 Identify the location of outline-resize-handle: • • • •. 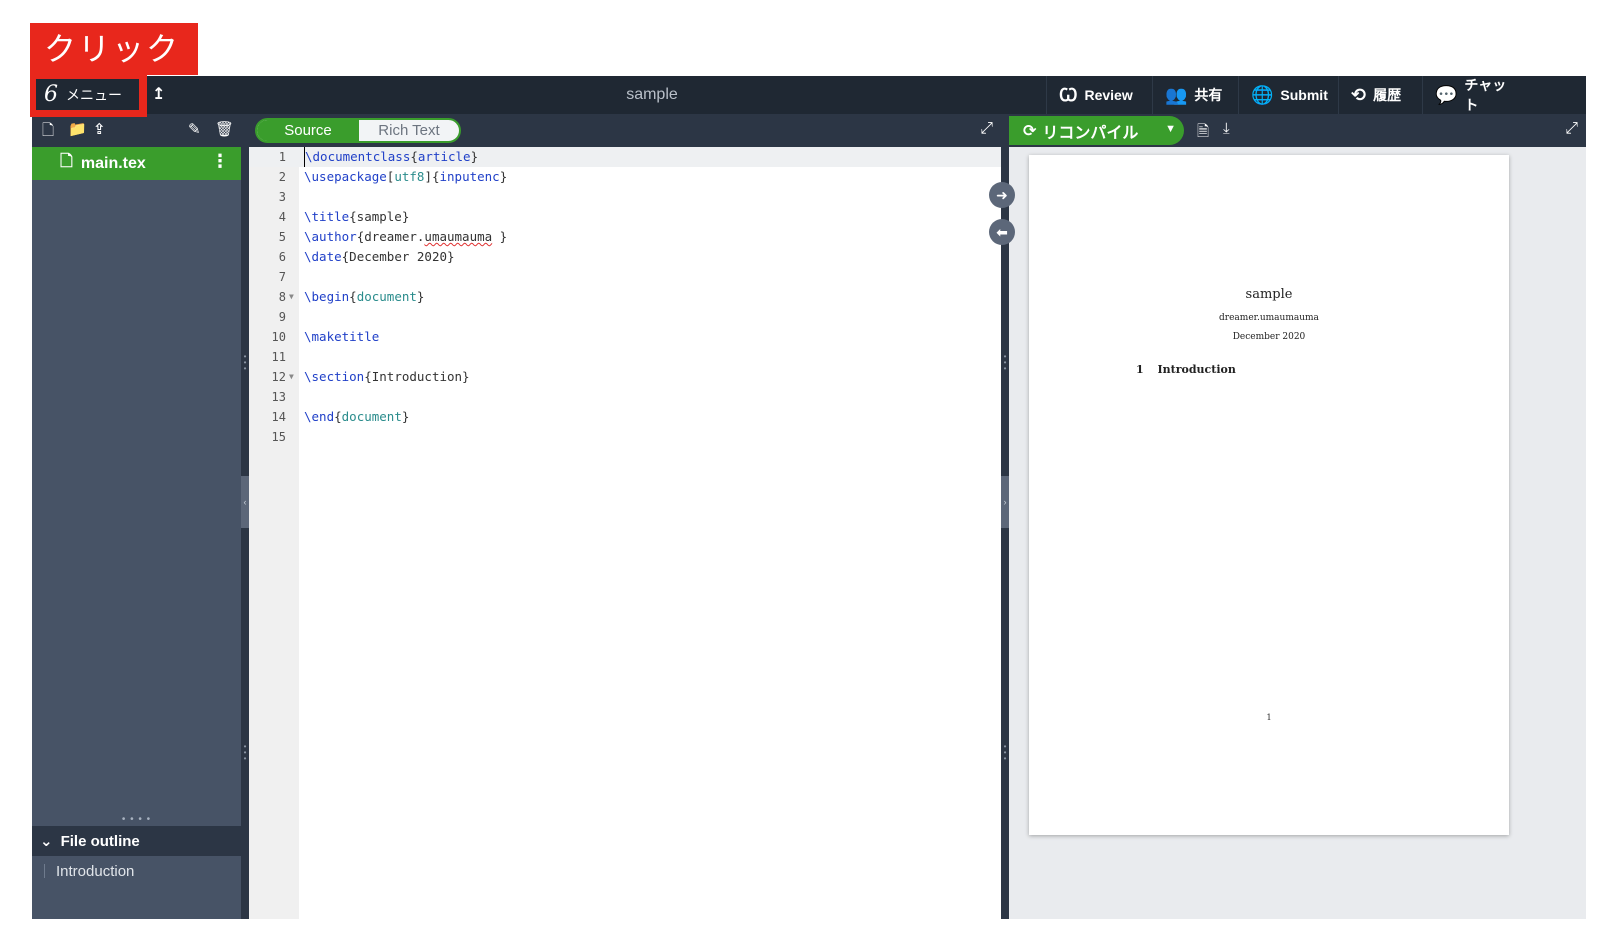
(136, 820).